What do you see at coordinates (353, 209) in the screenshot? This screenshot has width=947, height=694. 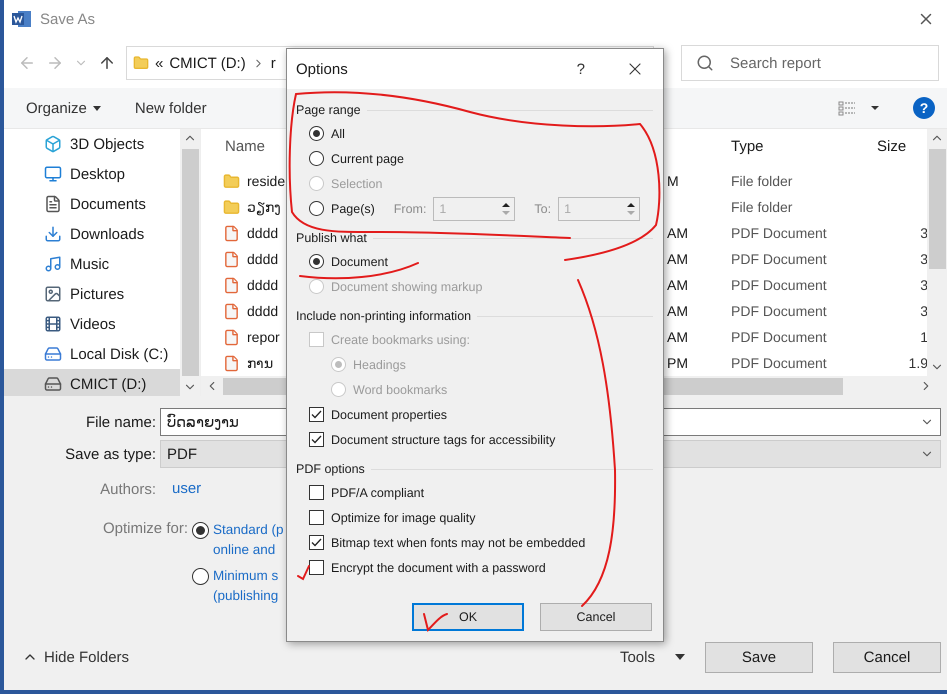 I see `option-label: Page(s)` at bounding box center [353, 209].